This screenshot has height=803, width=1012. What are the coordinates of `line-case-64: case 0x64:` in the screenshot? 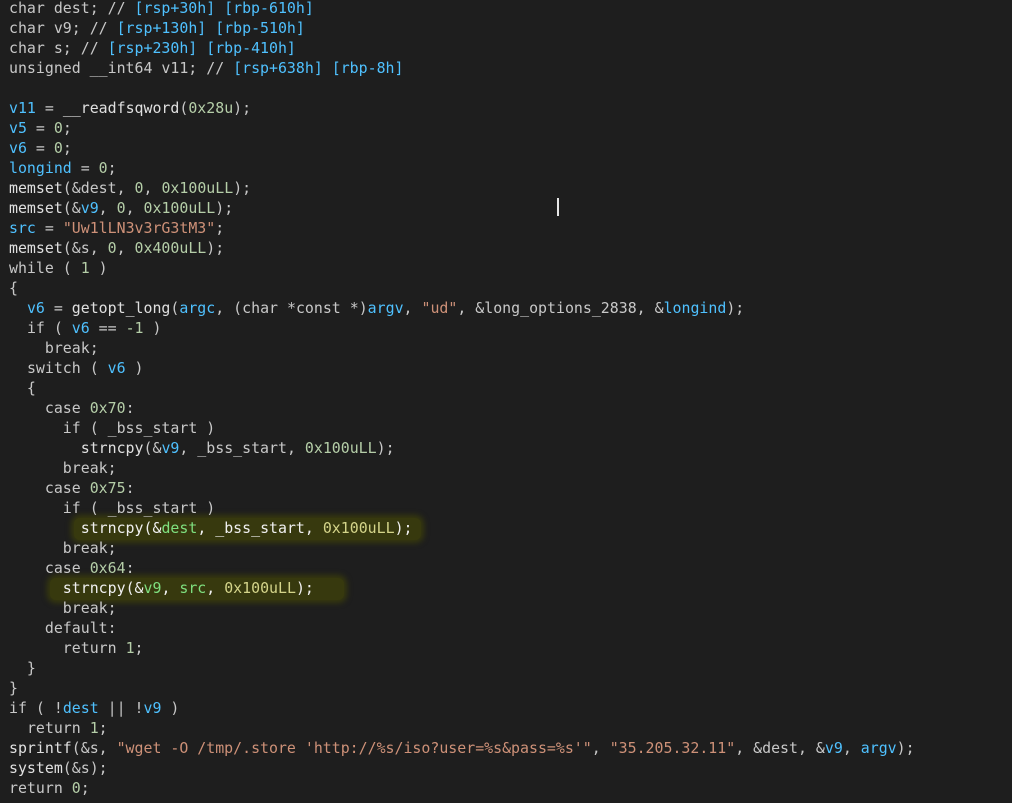 It's located at (72, 568).